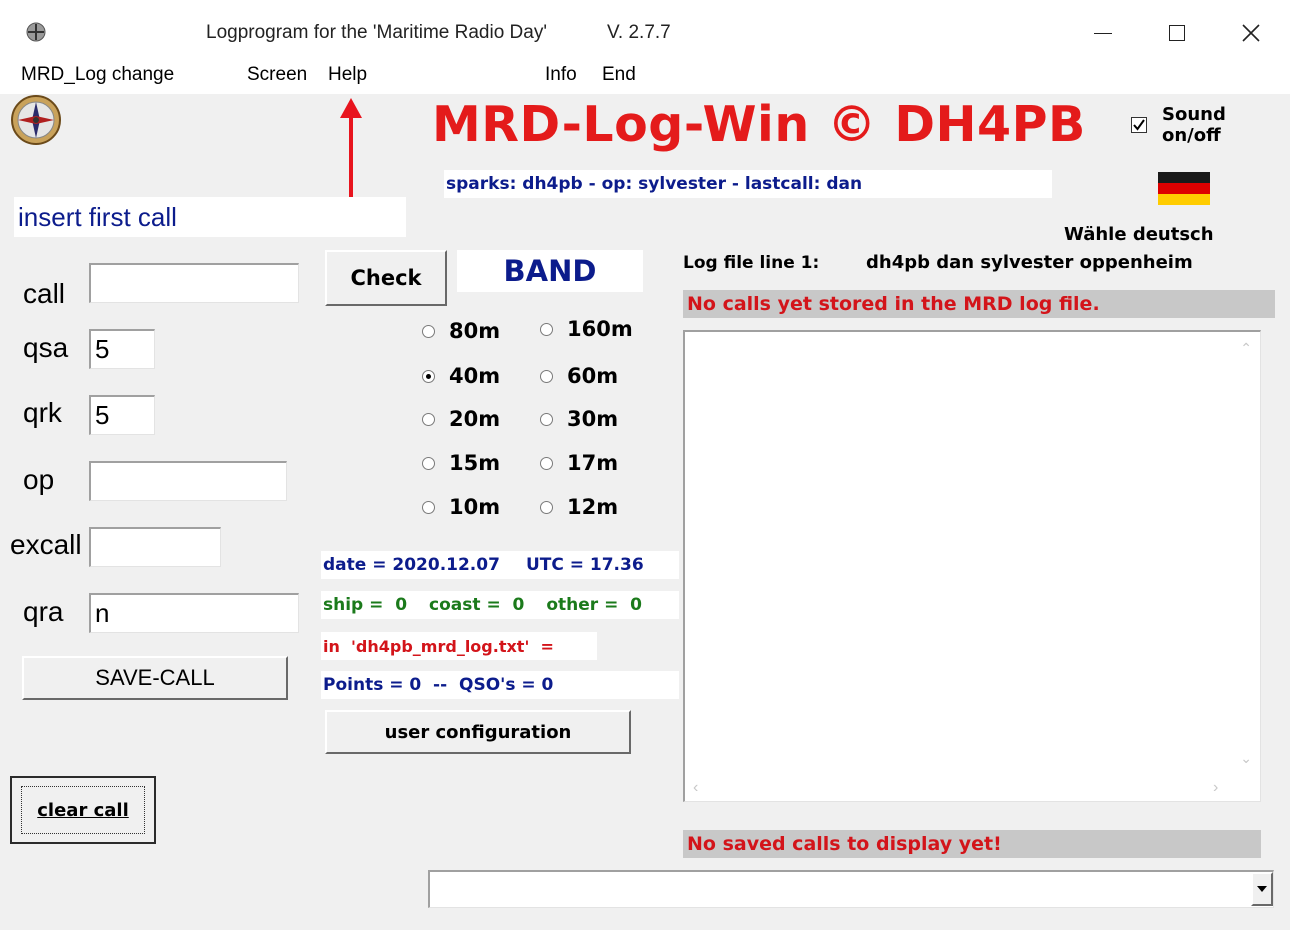  What do you see at coordinates (365, 605) in the screenshot?
I see `ship-count: ship = 0` at bounding box center [365, 605].